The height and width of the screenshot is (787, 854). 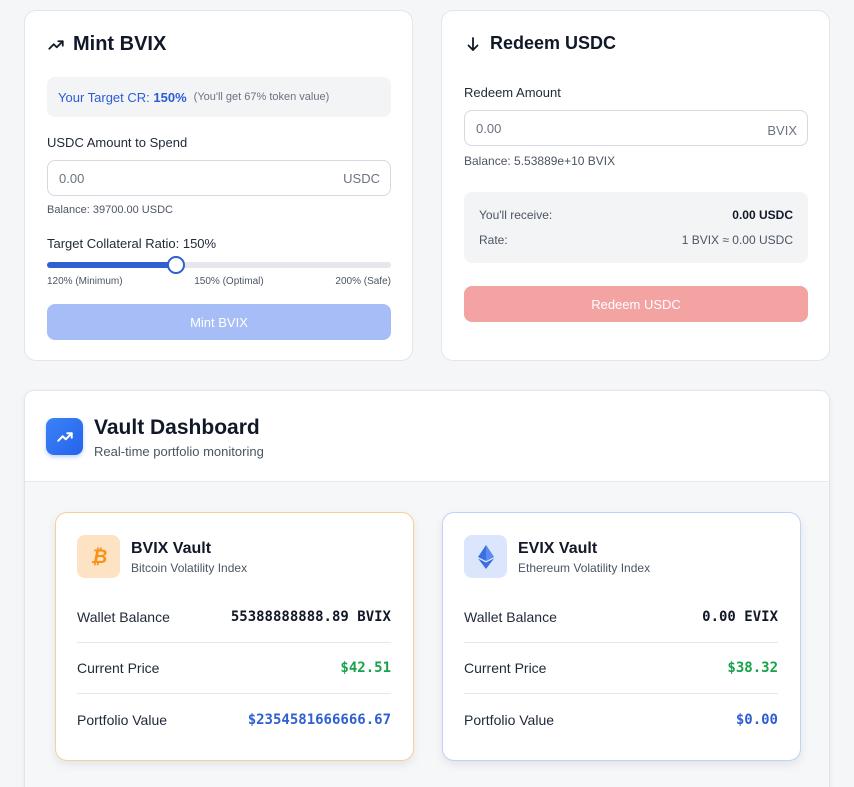 I want to click on redeem-title: Redeem USDC, so click(x=540, y=43).